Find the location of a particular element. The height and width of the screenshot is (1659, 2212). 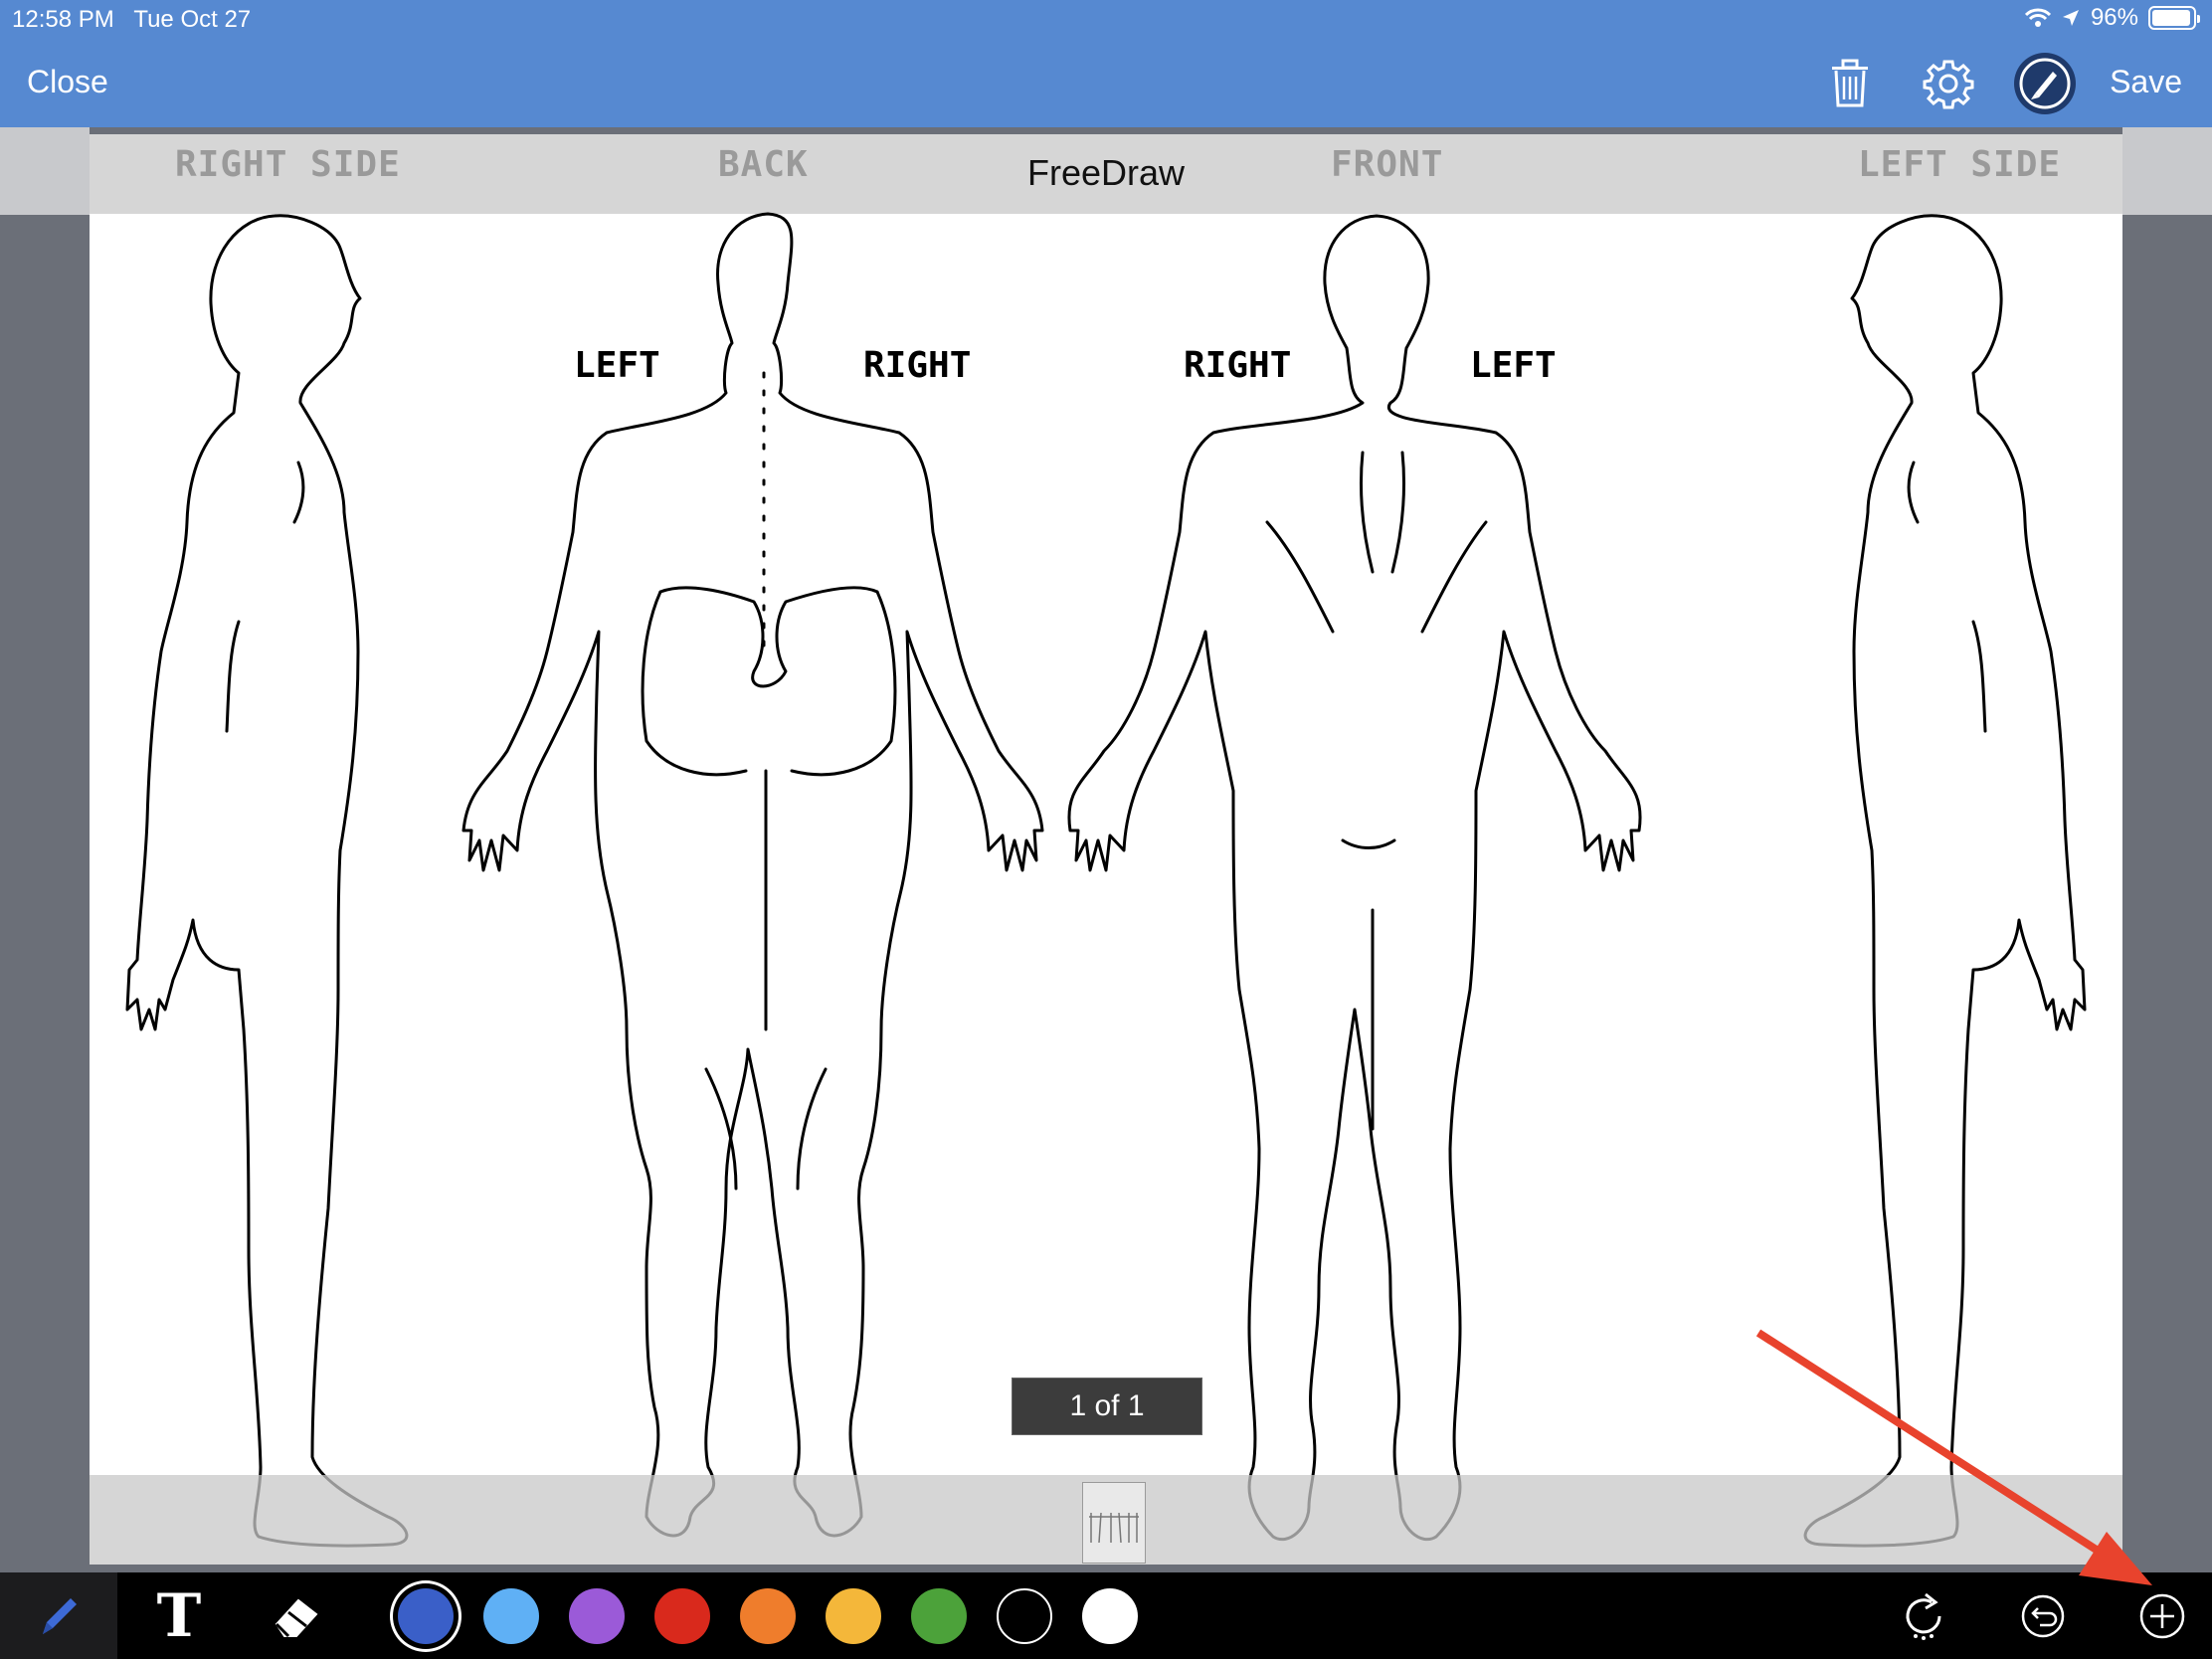

back-left-label: LEFT is located at coordinates (617, 365).